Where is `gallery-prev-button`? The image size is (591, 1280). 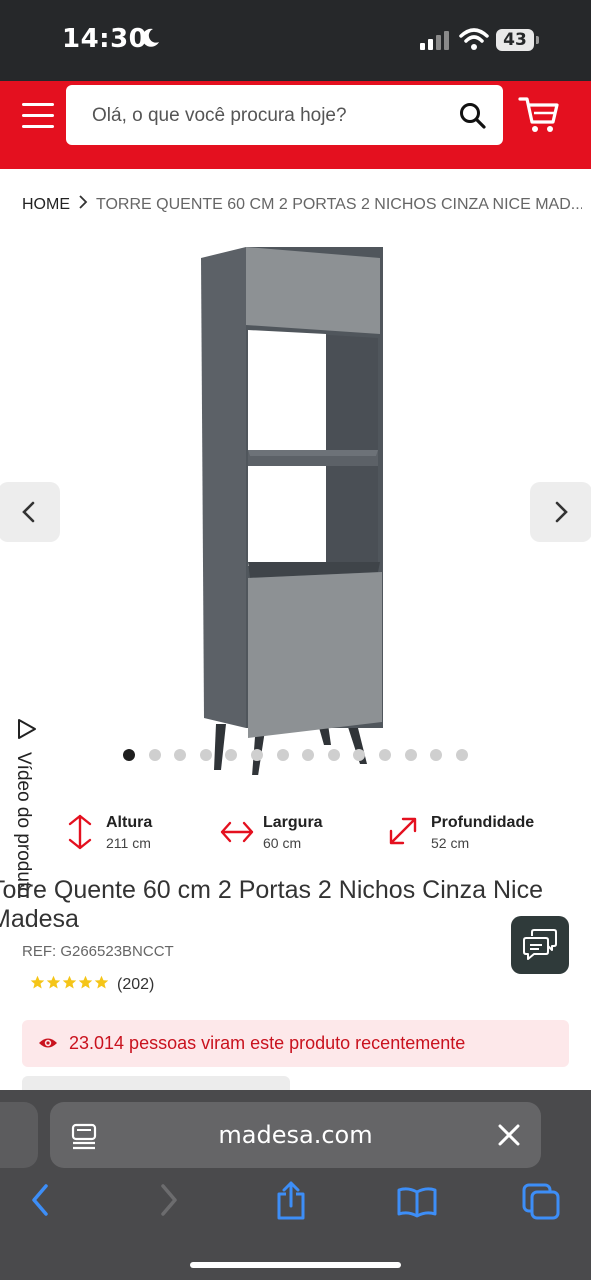 gallery-prev-button is located at coordinates (30, 512).